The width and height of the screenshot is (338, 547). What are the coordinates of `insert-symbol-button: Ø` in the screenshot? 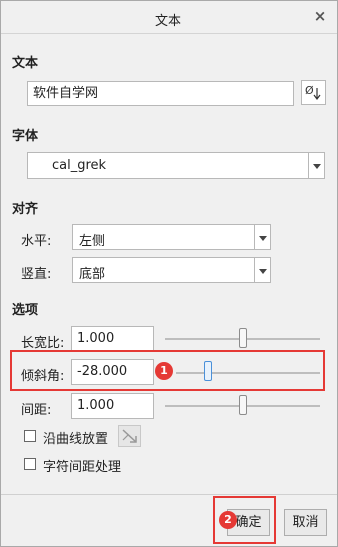 It's located at (313, 92).